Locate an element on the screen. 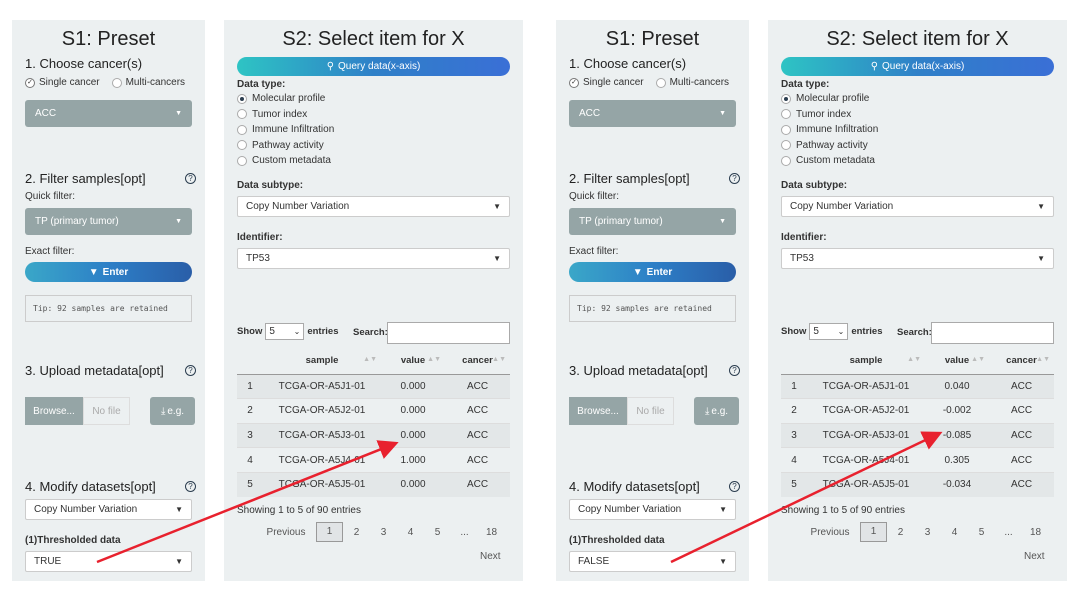 This screenshot has height=597, width=1090. table-row: 1 TCGA-OR-A5J1-01 0.000 ACC is located at coordinates (373, 386).